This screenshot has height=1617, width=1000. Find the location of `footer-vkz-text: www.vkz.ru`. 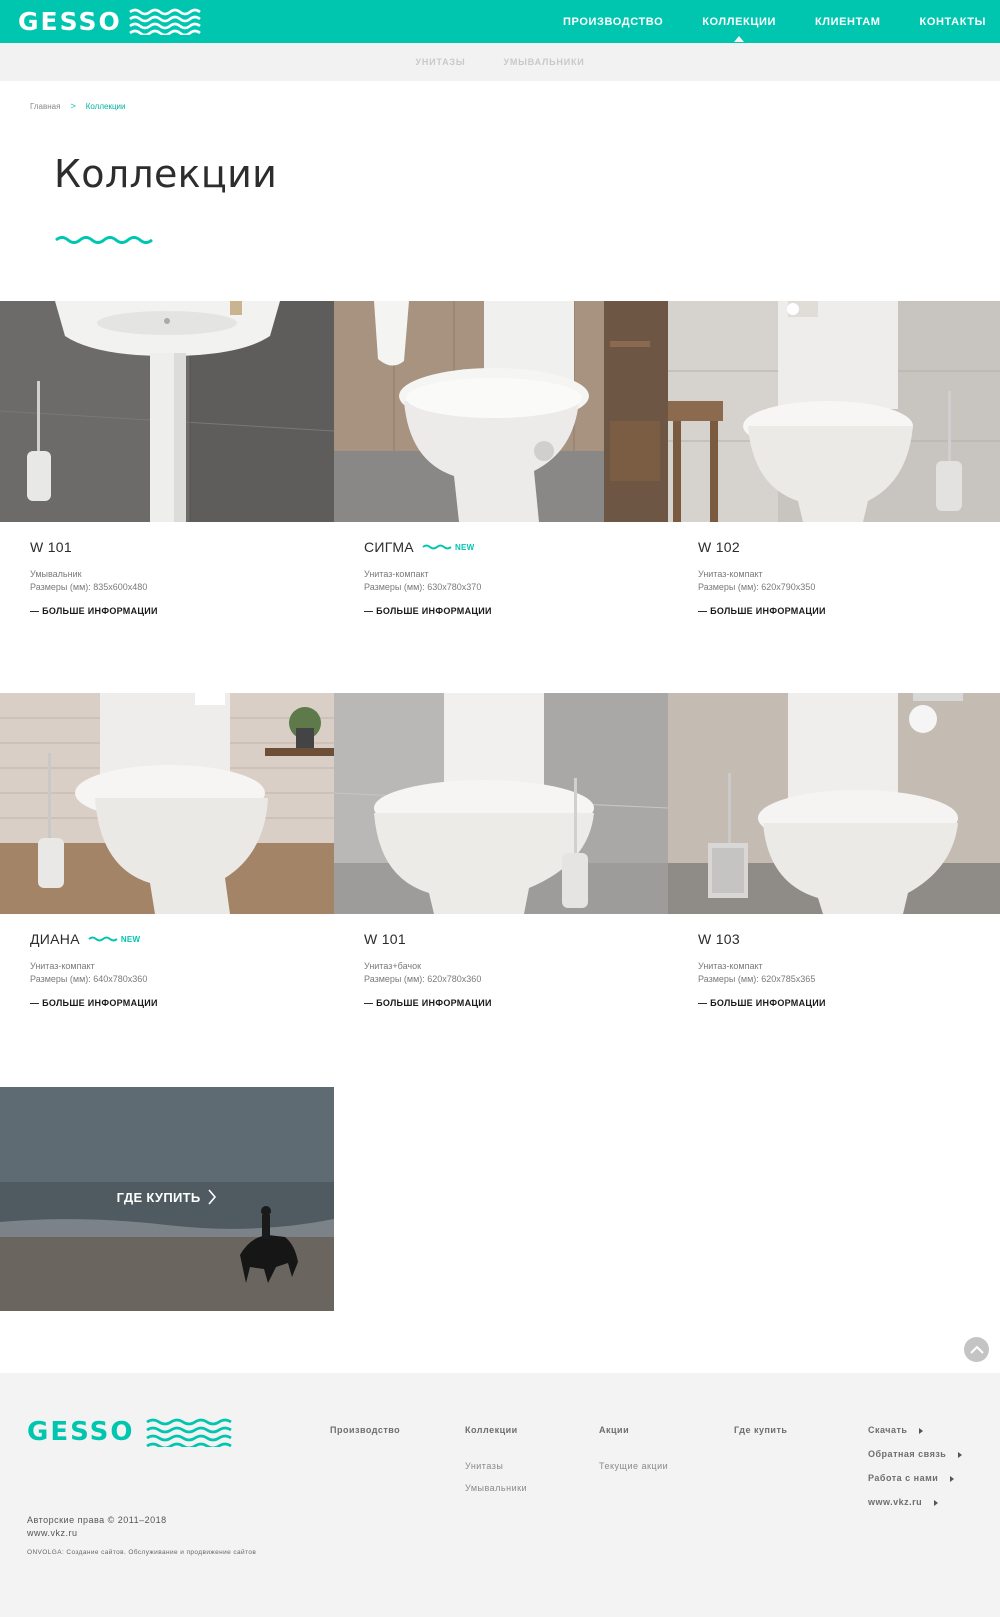

footer-vkz-text: www.vkz.ru is located at coordinates (895, 1502).